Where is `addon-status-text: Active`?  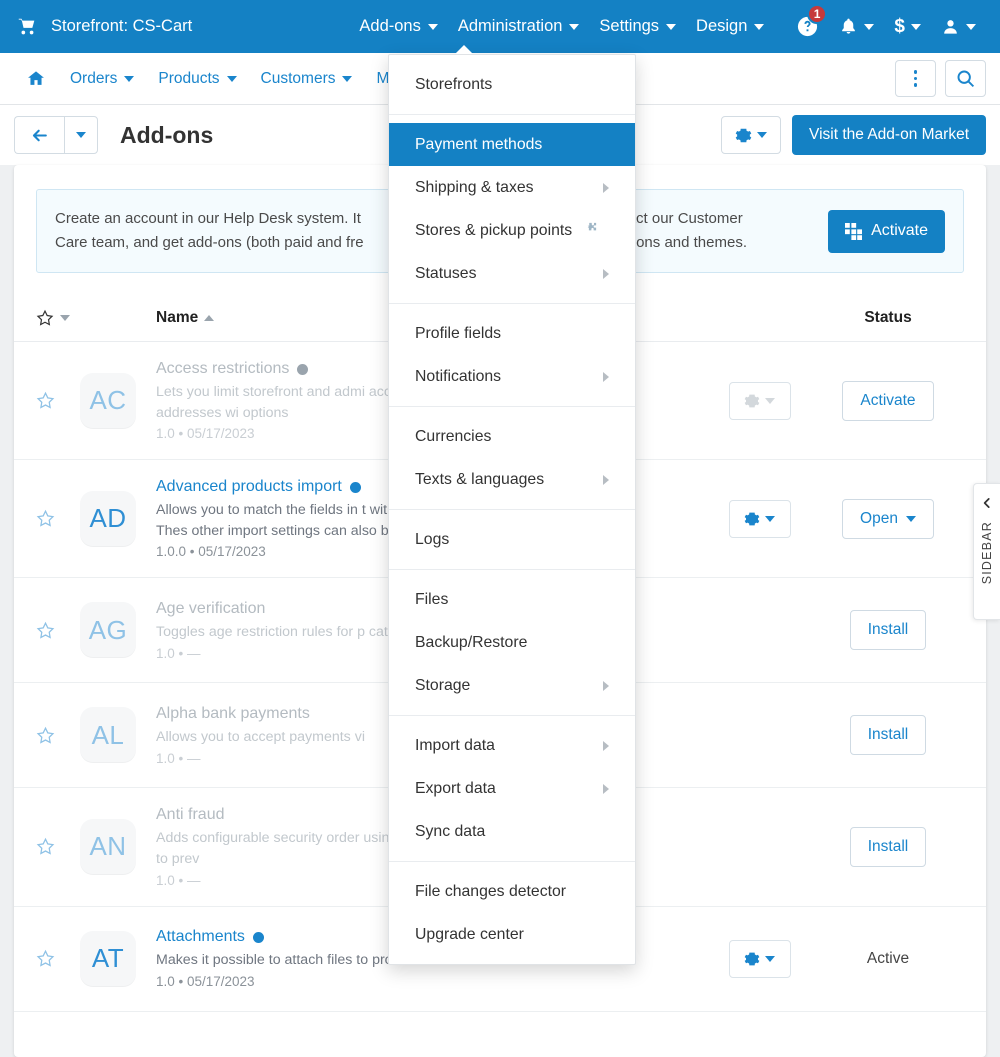 addon-status-text: Active is located at coordinates (888, 958).